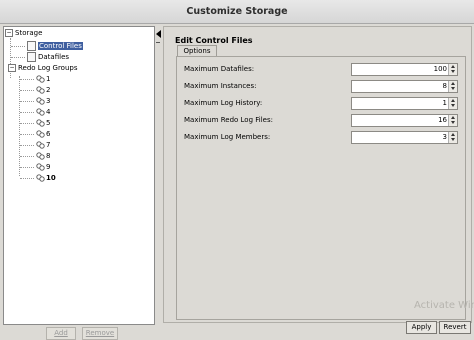  I want to click on log-group-label: 4, so click(48, 112).